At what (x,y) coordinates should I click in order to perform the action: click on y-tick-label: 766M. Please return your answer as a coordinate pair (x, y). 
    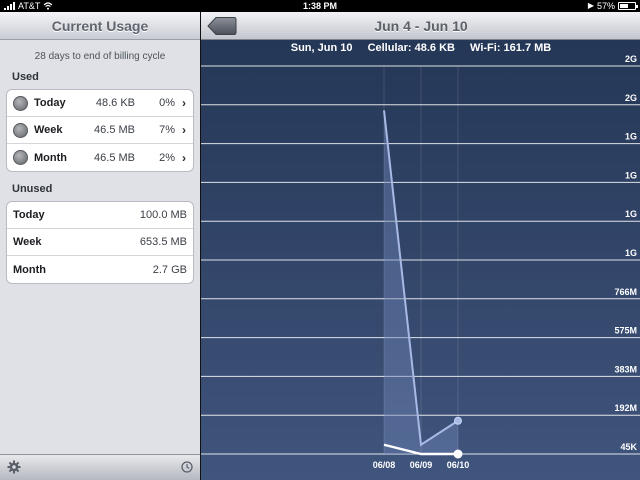
    Looking at the image, I should click on (625, 292).